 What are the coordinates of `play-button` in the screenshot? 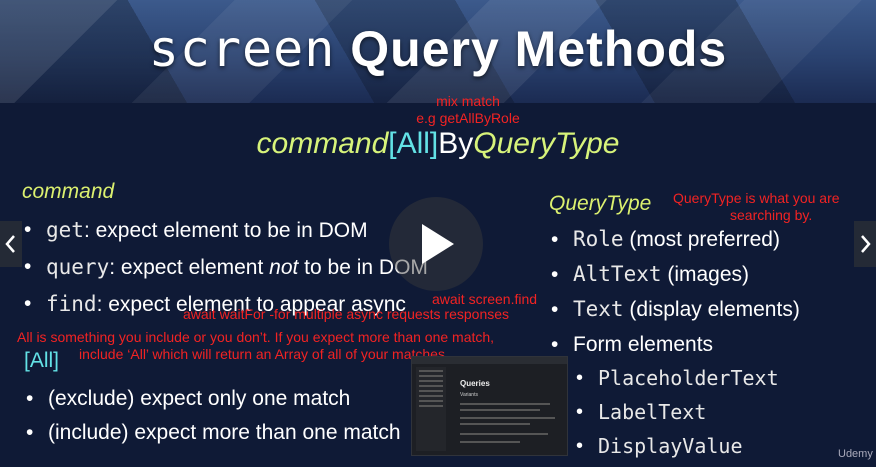 It's located at (436, 244).